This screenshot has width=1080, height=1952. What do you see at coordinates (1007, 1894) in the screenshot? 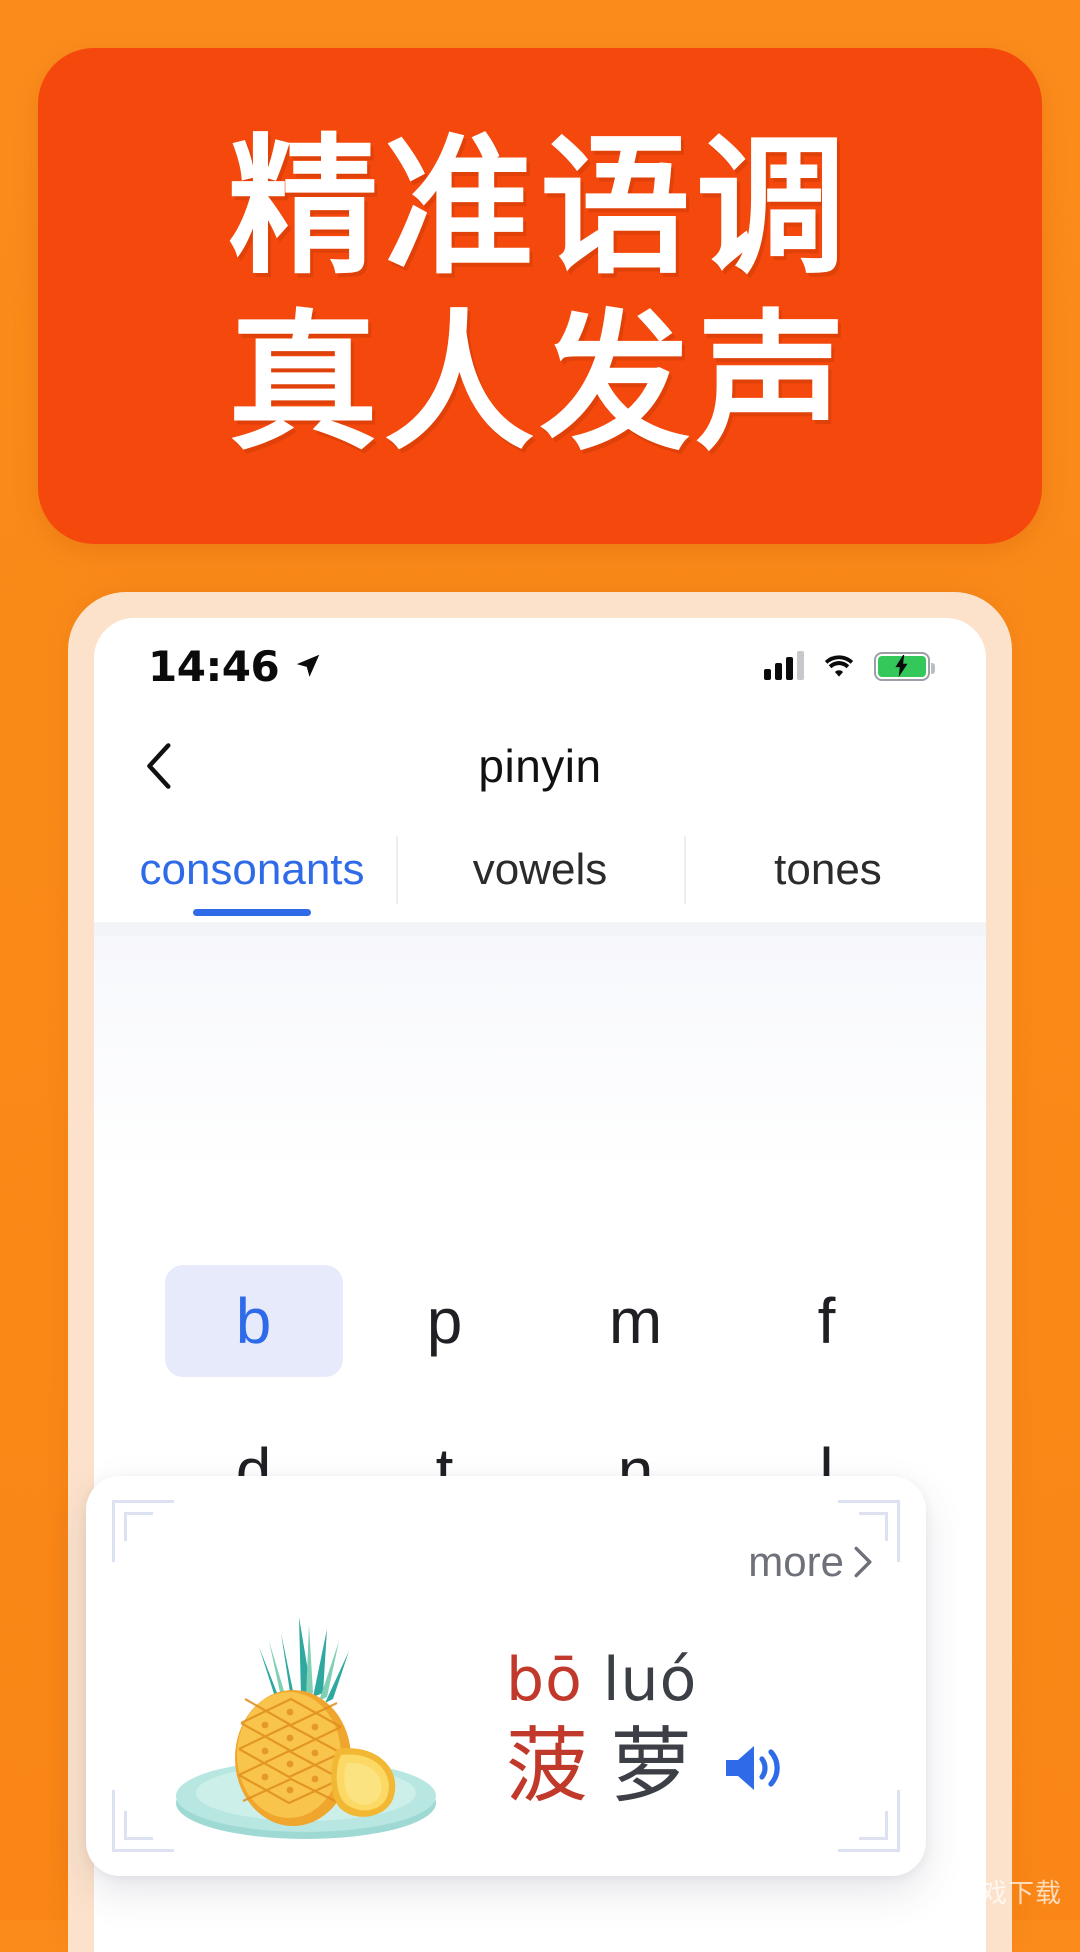
I see `watermark: 游戏下载` at bounding box center [1007, 1894].